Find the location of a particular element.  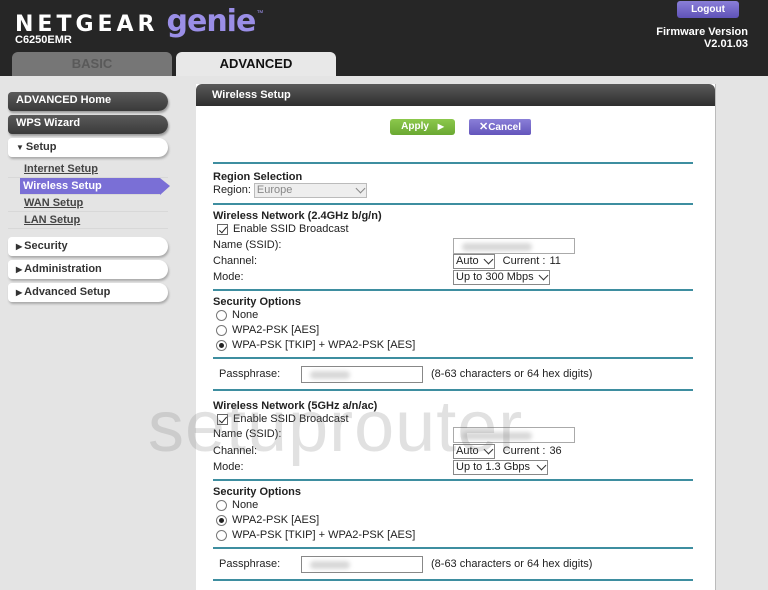

sidebar-item-advanced-setup: ▶ Advanced Setup is located at coordinates (88, 292).